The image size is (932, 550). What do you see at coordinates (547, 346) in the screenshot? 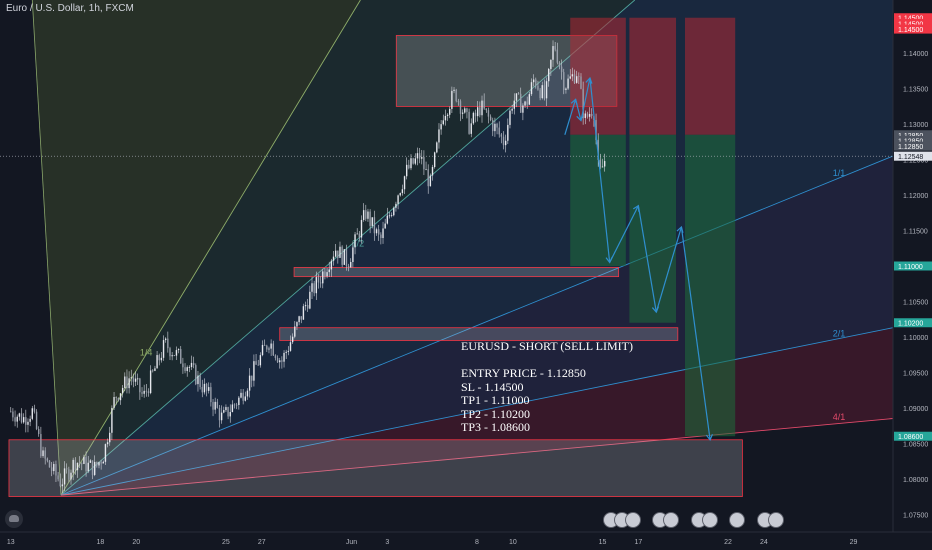
I see `note-line: EURUSD - SHORT (SELL LIMIT)` at bounding box center [547, 346].